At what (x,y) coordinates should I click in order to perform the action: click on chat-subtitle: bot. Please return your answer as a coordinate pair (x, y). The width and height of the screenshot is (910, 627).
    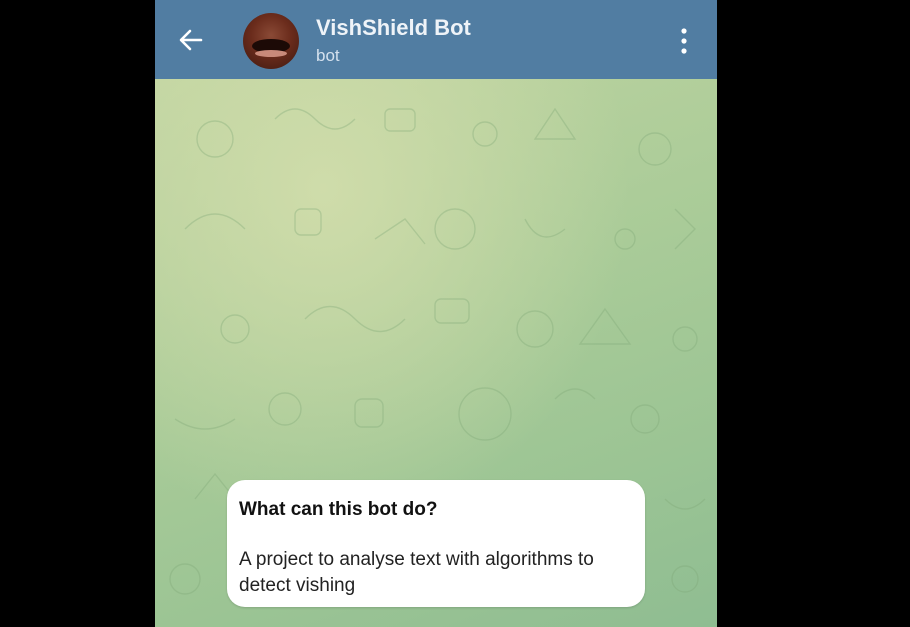
    Looking at the image, I should click on (328, 55).